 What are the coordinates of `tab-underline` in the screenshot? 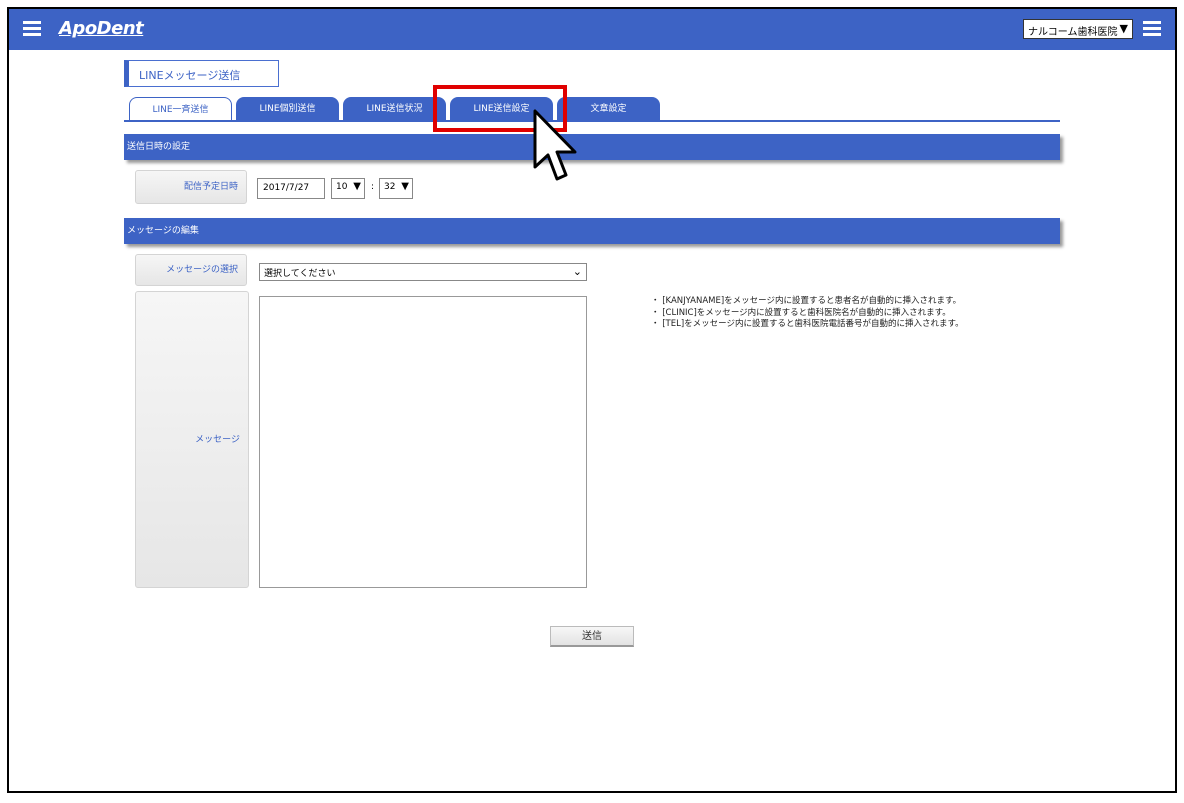 It's located at (592, 121).